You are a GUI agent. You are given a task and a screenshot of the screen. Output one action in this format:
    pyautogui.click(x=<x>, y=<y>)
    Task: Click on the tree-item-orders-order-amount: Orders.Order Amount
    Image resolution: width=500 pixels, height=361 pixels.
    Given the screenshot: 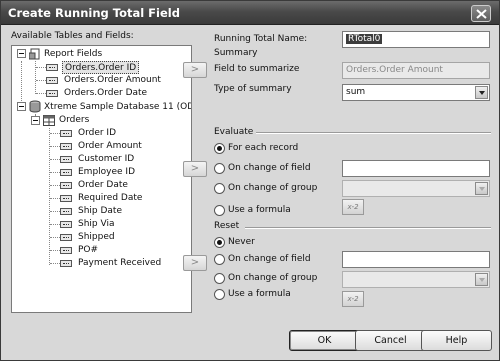 What is the action you would take?
    pyautogui.click(x=112, y=80)
    